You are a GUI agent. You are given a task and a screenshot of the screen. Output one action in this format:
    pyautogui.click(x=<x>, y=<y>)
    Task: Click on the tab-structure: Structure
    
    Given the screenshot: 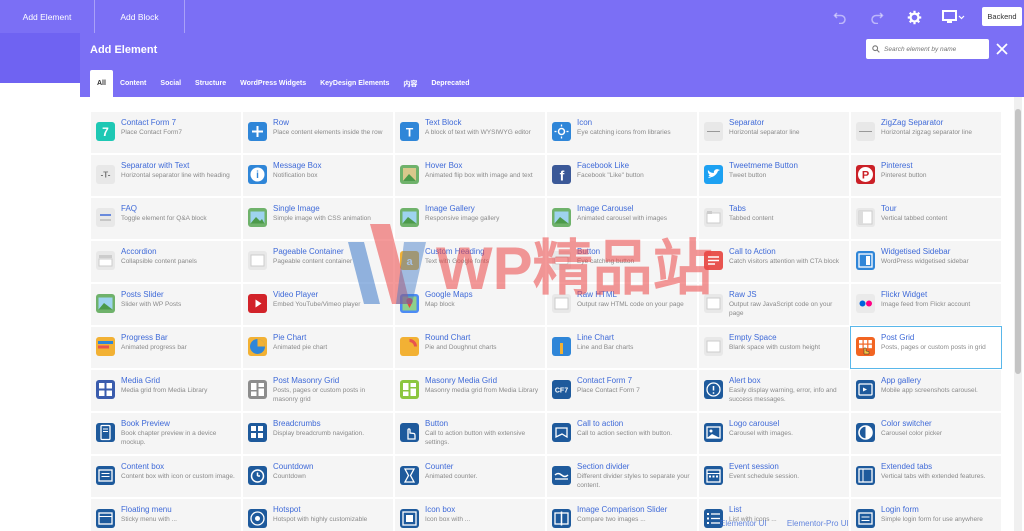 What is the action you would take?
    pyautogui.click(x=210, y=83)
    